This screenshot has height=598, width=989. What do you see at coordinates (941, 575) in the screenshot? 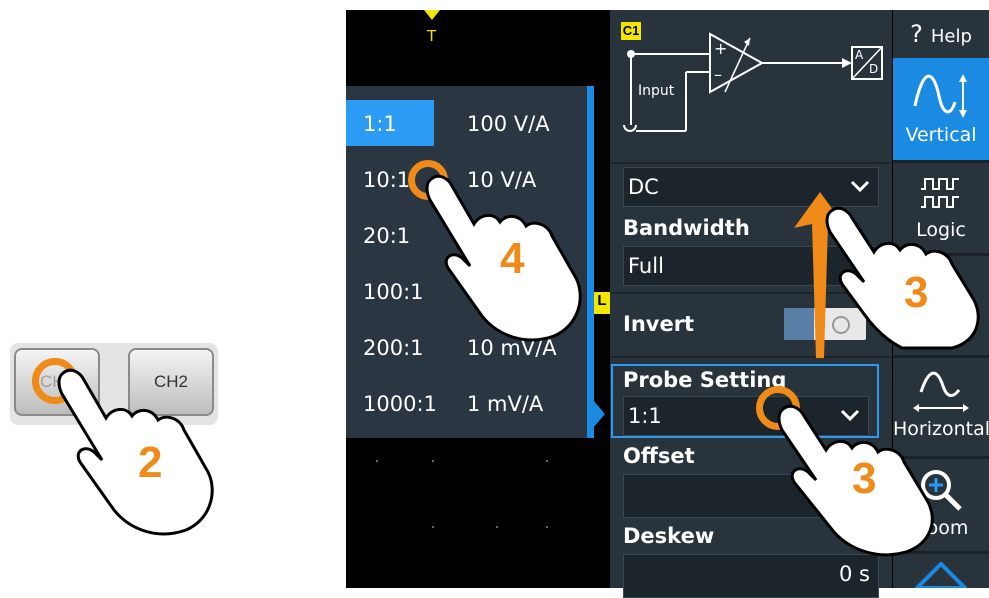
I see `more-menu-icon` at bounding box center [941, 575].